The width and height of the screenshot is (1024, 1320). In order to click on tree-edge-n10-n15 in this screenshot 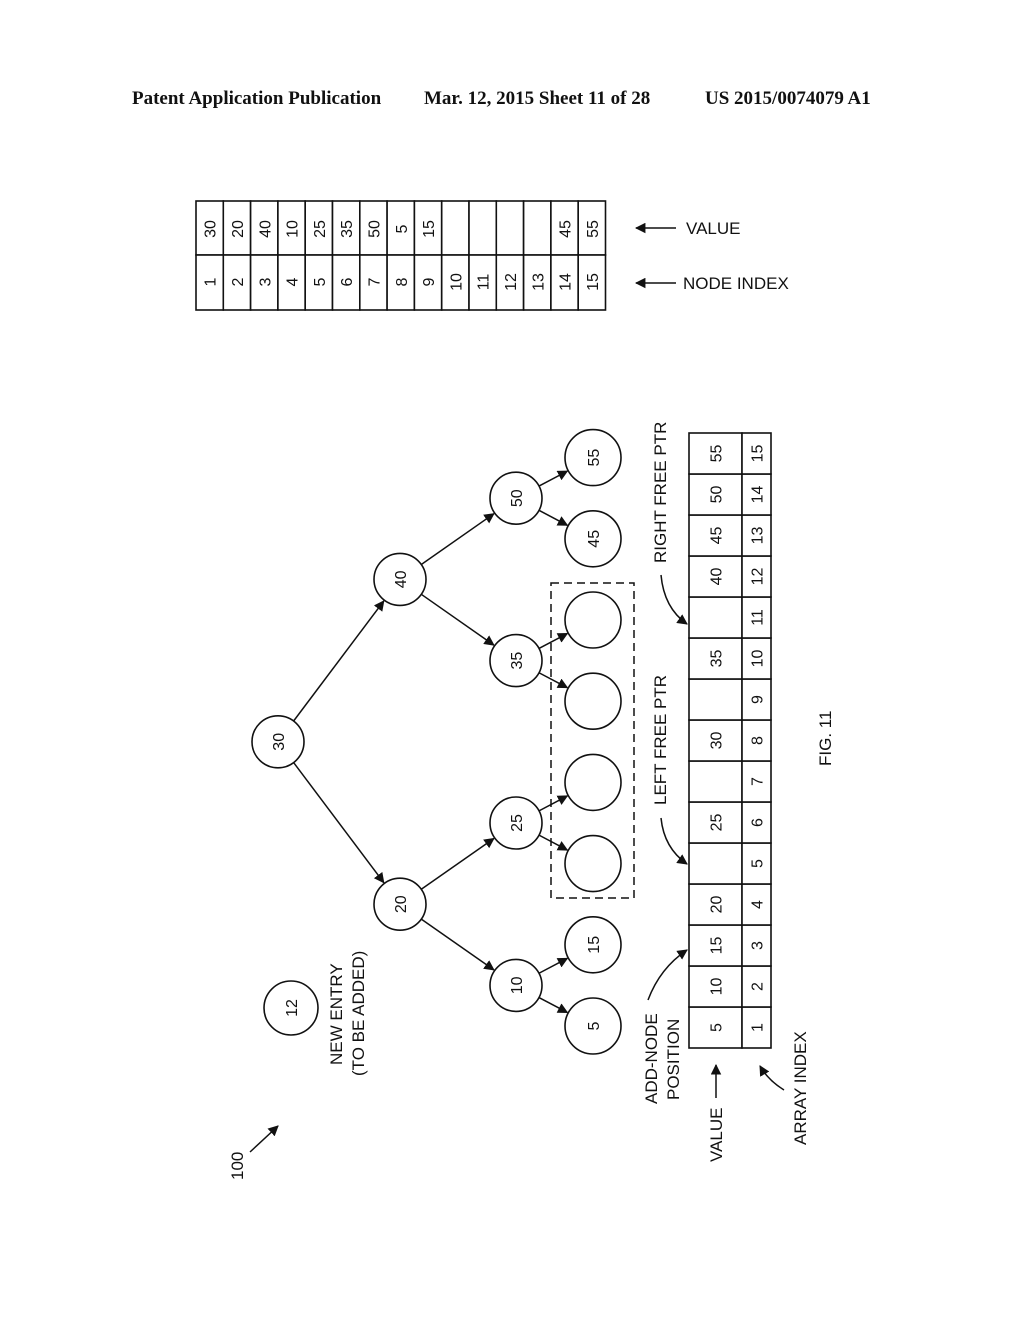, I will do `click(553, 965)`.